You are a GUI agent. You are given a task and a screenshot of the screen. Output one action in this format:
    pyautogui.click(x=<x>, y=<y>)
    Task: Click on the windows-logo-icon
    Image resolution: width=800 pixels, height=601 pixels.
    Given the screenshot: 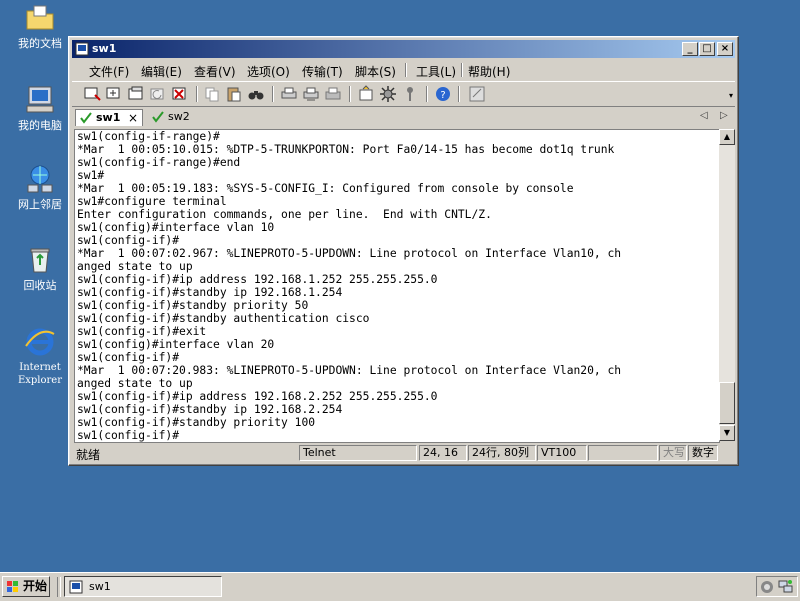 What is the action you would take?
    pyautogui.click(x=12, y=586)
    